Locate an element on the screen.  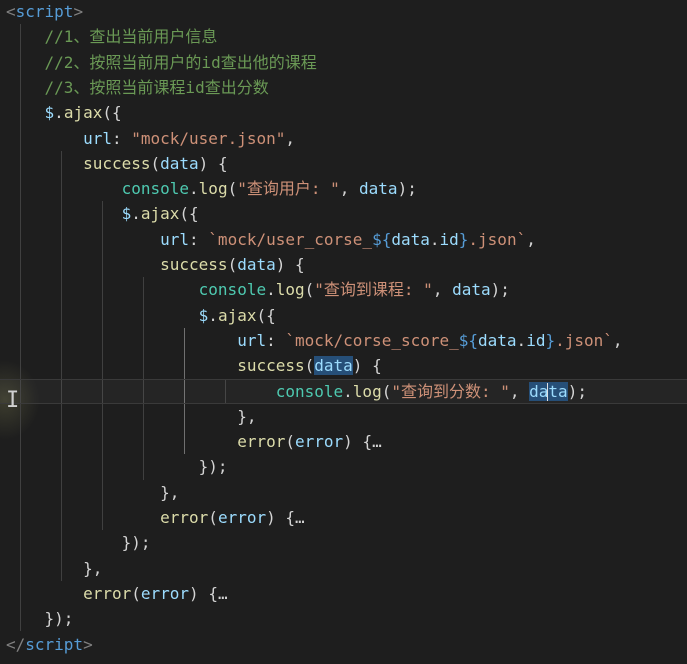
code-token: //1、查出当前用户信息 is located at coordinates (112, 37).